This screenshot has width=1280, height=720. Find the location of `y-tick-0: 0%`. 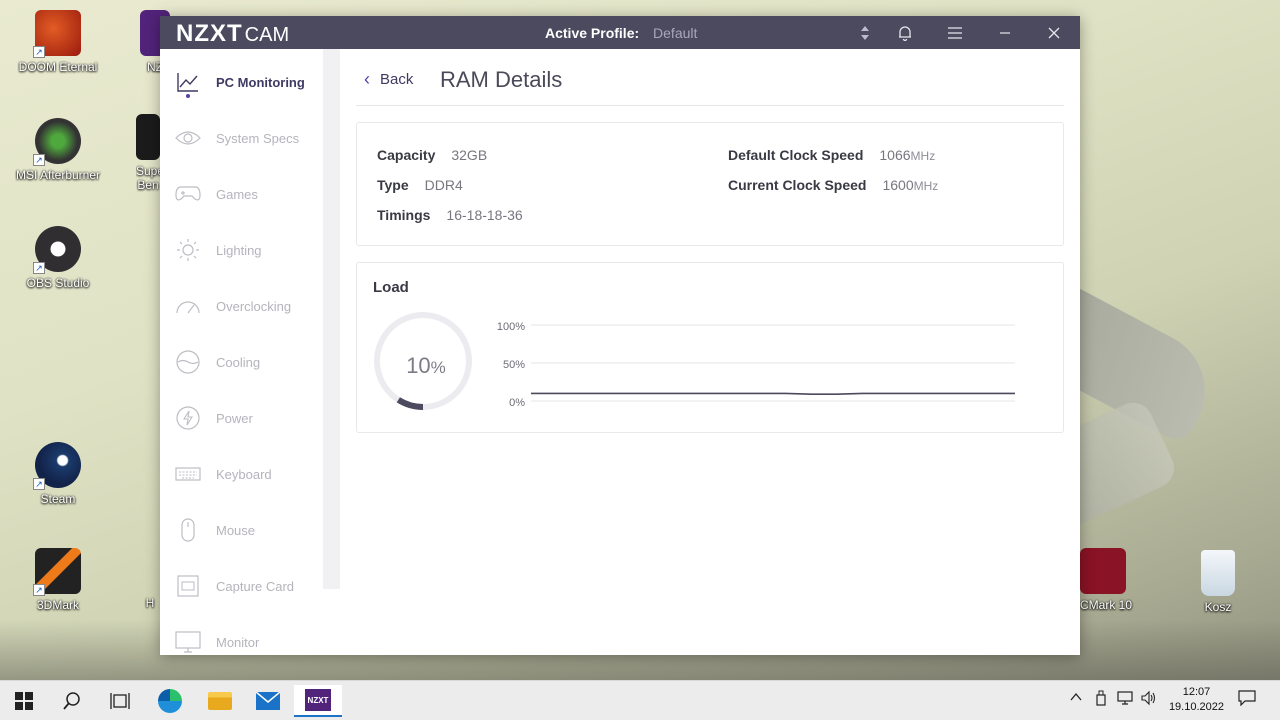

y-tick-0: 0% is located at coordinates (517, 403).